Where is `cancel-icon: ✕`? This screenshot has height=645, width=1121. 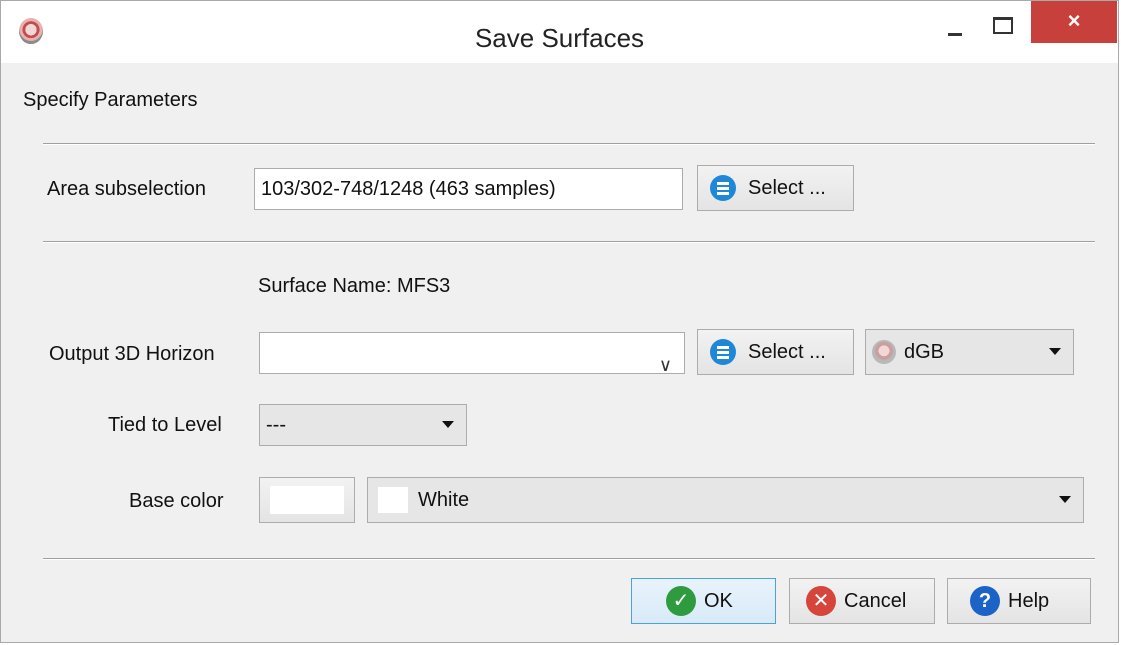 cancel-icon: ✕ is located at coordinates (821, 601).